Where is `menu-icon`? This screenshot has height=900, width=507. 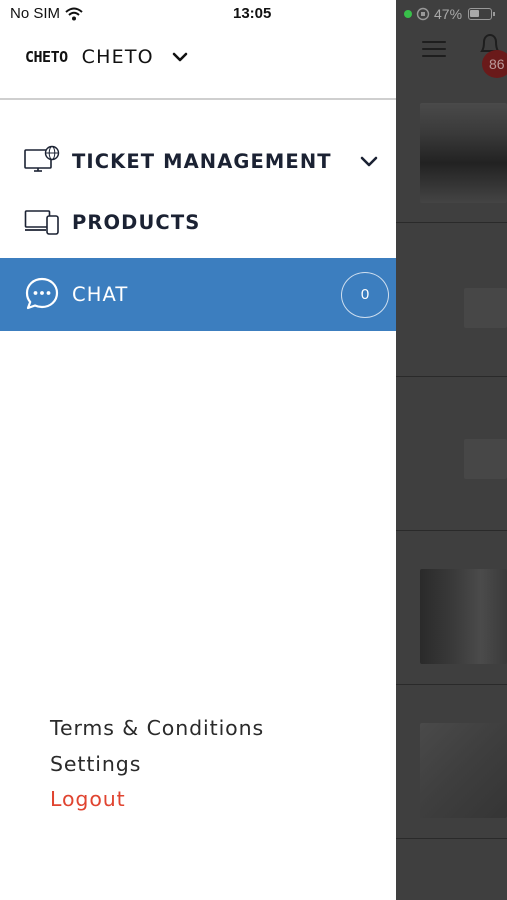 menu-icon is located at coordinates (434, 49).